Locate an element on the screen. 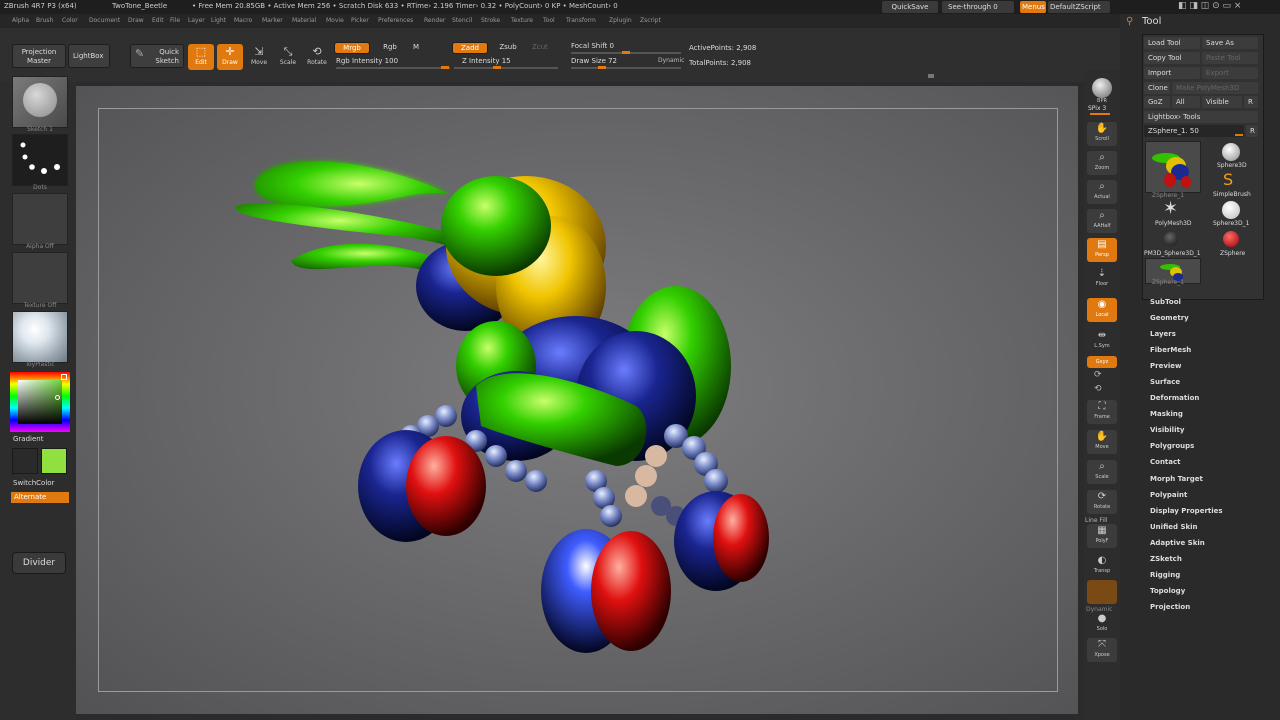 The width and height of the screenshot is (1280, 720). aahalf-button: ⌕ AAHalf is located at coordinates (1102, 221).